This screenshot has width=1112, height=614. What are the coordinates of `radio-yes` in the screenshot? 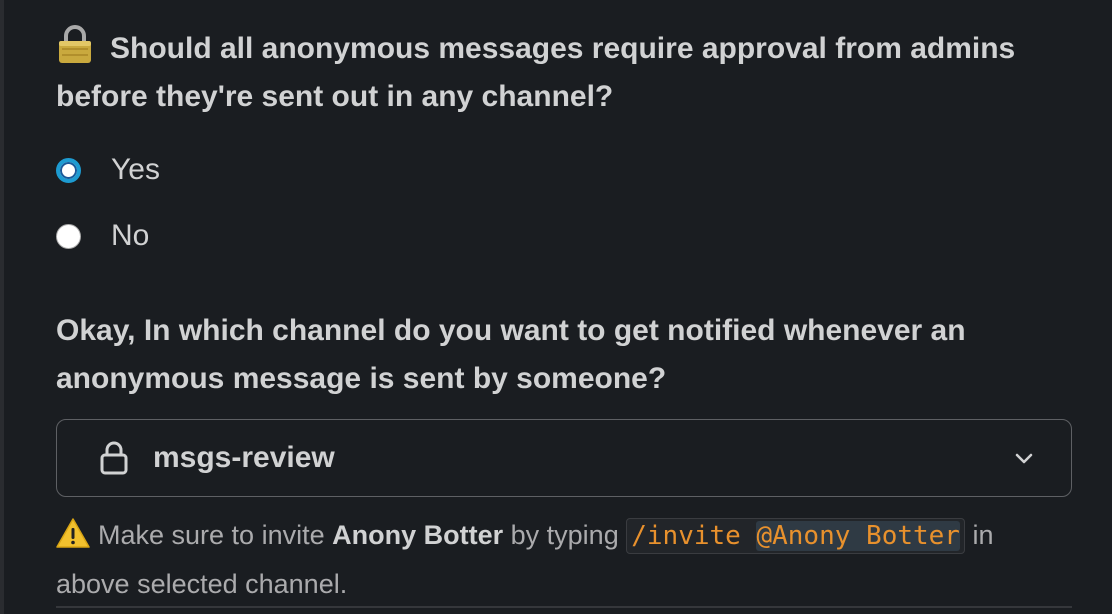 It's located at (68, 170).